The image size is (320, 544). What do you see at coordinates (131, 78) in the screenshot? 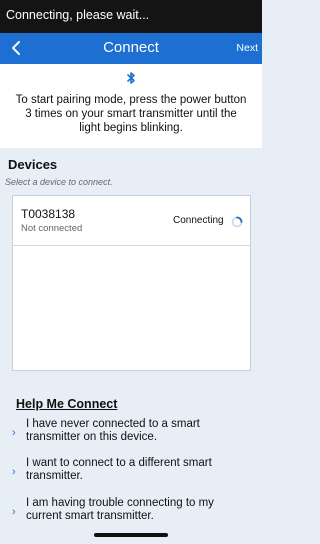
I see `bluetooth-icon` at bounding box center [131, 78].